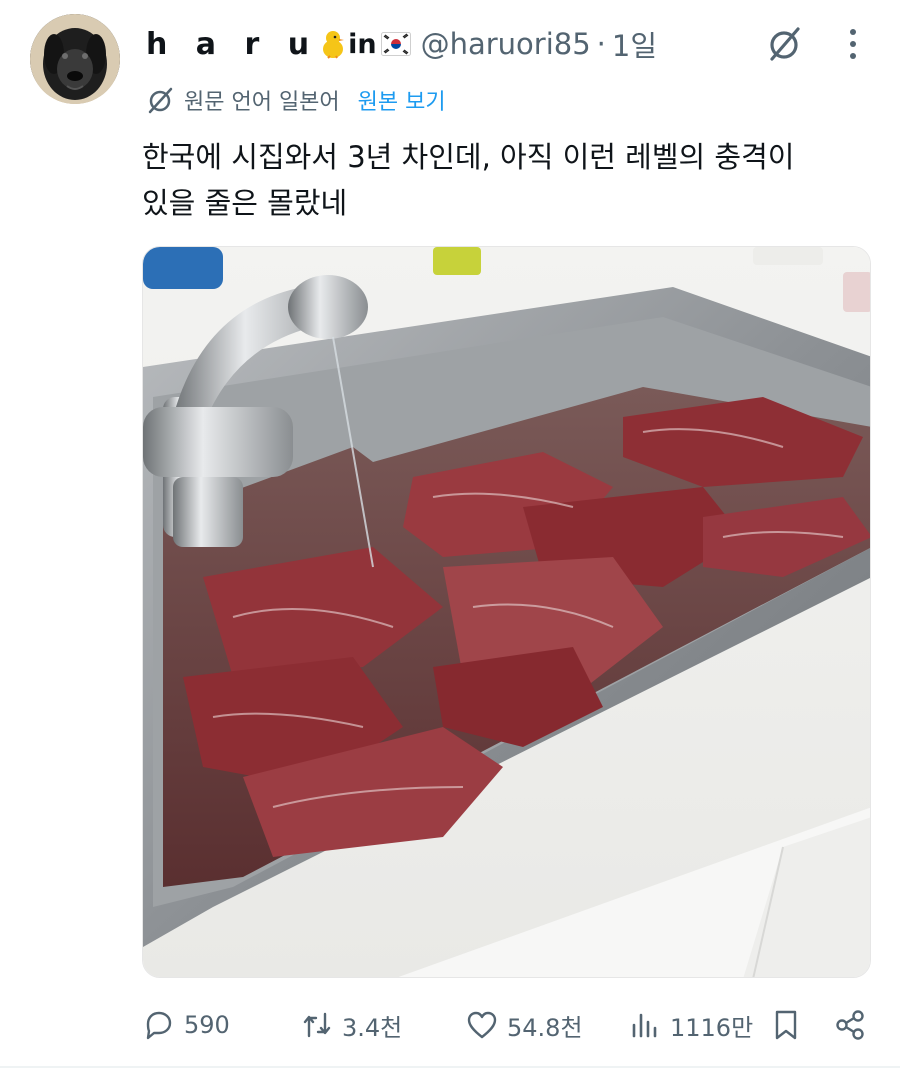 The height and width of the screenshot is (1068, 900). I want to click on more-vertical-icon, so click(853, 44).